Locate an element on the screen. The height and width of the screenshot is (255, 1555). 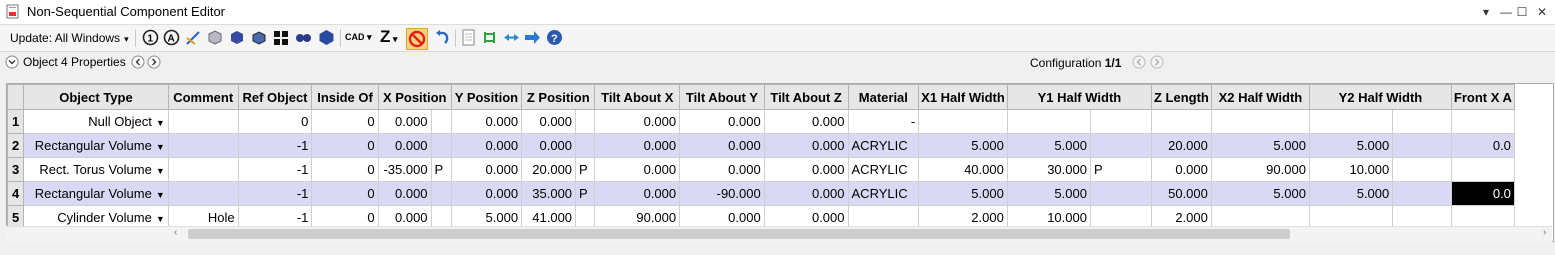
header-cell: Material is located at coordinates (883, 97).